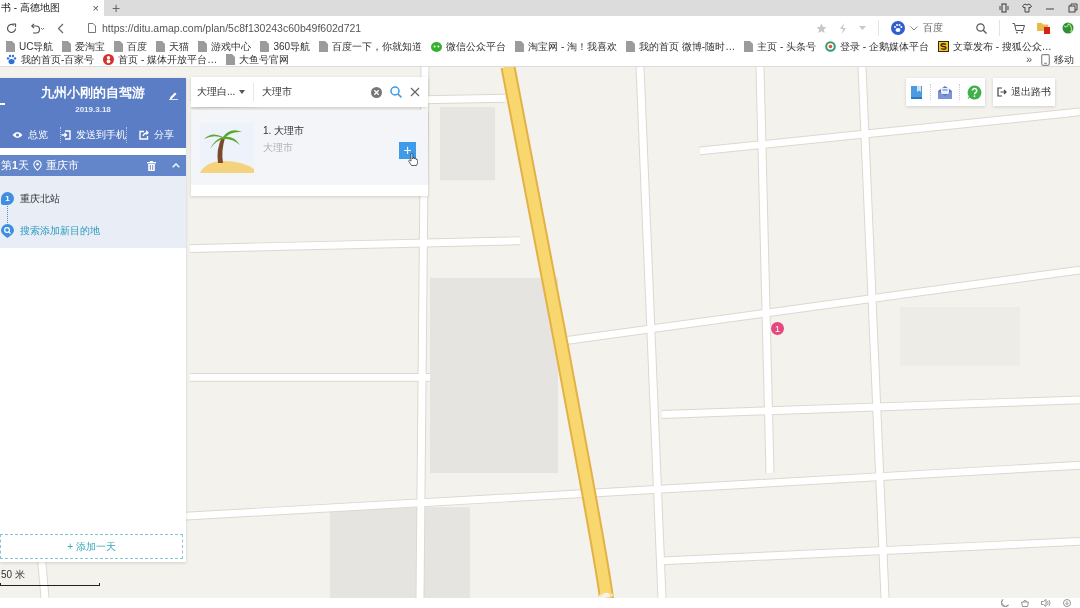 This screenshot has width=1080, height=608. I want to click on search-result-card: 1. 大理市 大理市 +, so click(309, 153).